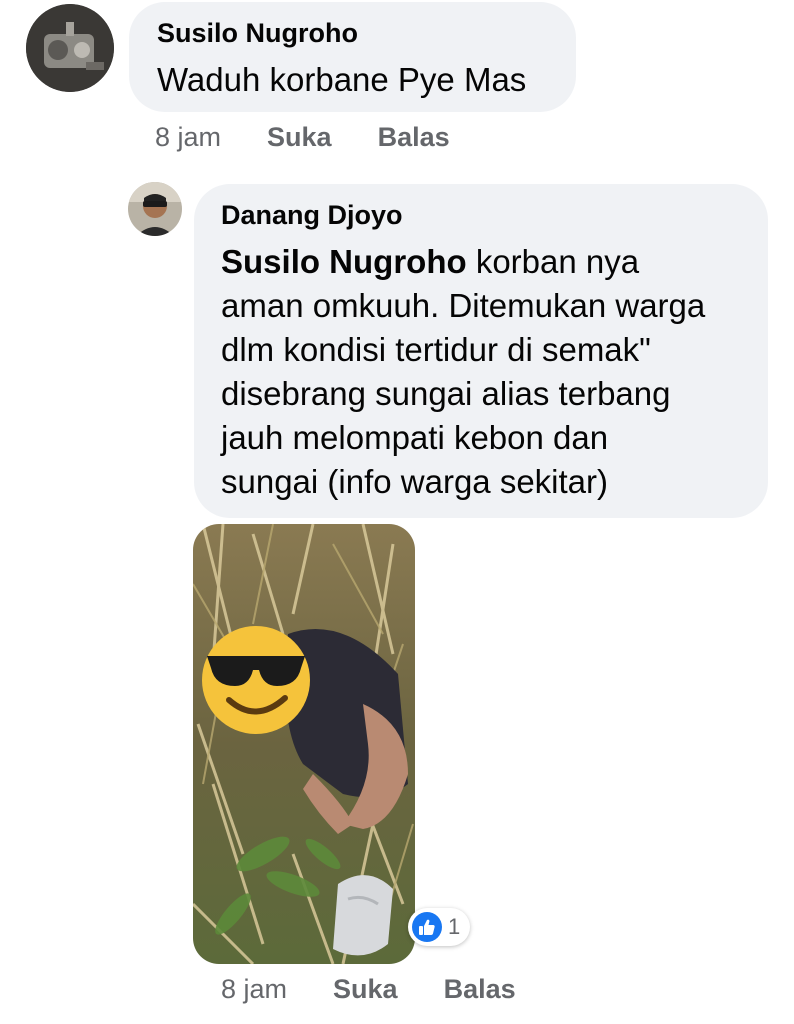 The image size is (794, 1024). I want to click on reply-button: Balas, so click(414, 137).